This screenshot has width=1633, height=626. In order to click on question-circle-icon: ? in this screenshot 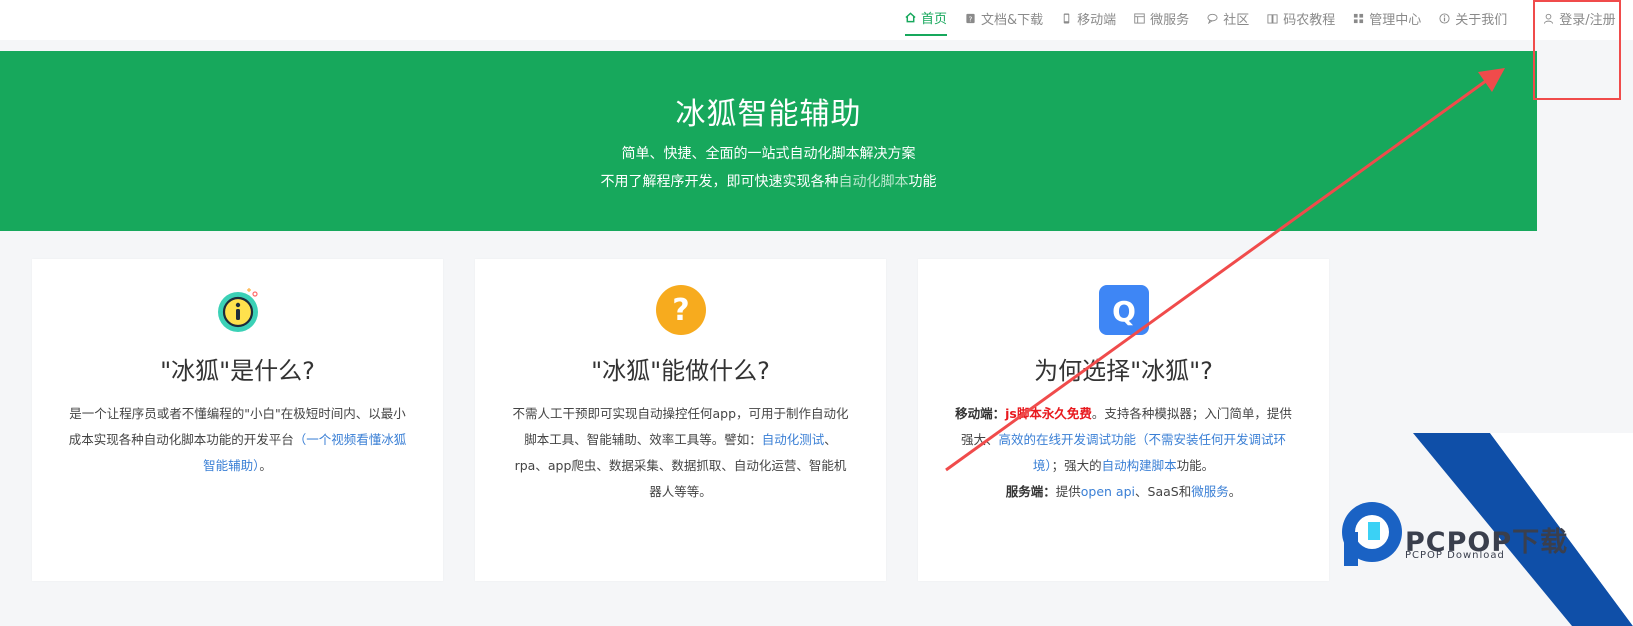, I will do `click(680, 310)`.